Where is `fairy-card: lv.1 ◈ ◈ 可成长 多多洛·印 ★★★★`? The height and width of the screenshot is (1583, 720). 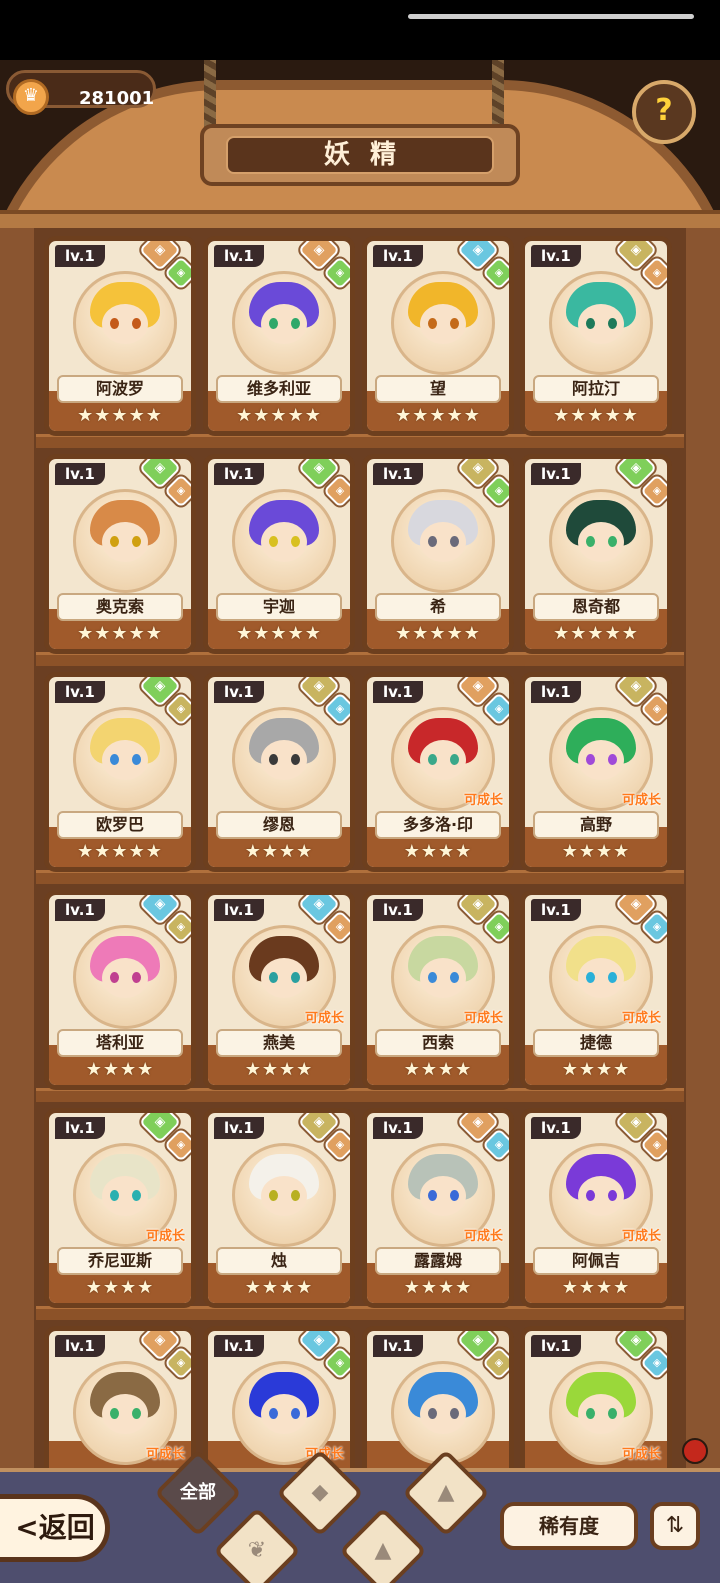 fairy-card: lv.1 ◈ ◈ 可成长 多多洛·印 ★★★★ is located at coordinates (438, 772).